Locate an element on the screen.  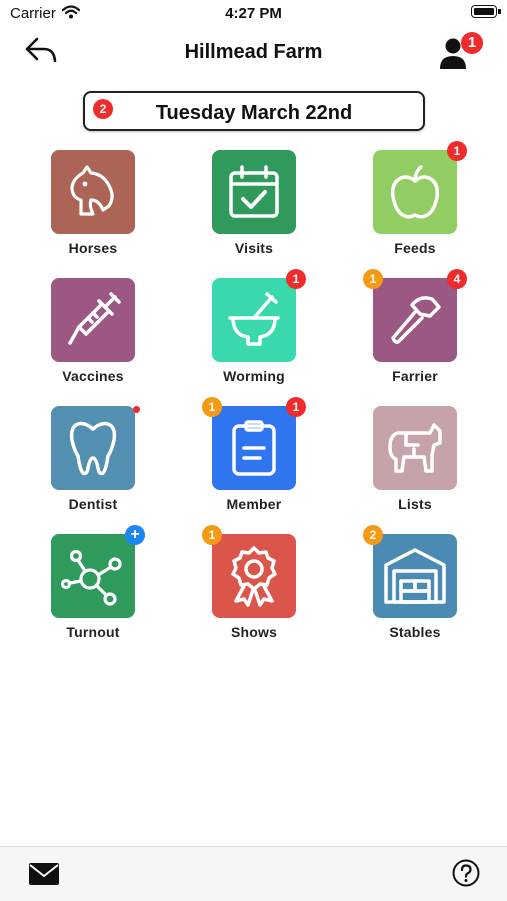
tile-dentist: Dentist is located at coordinates (93, 462).